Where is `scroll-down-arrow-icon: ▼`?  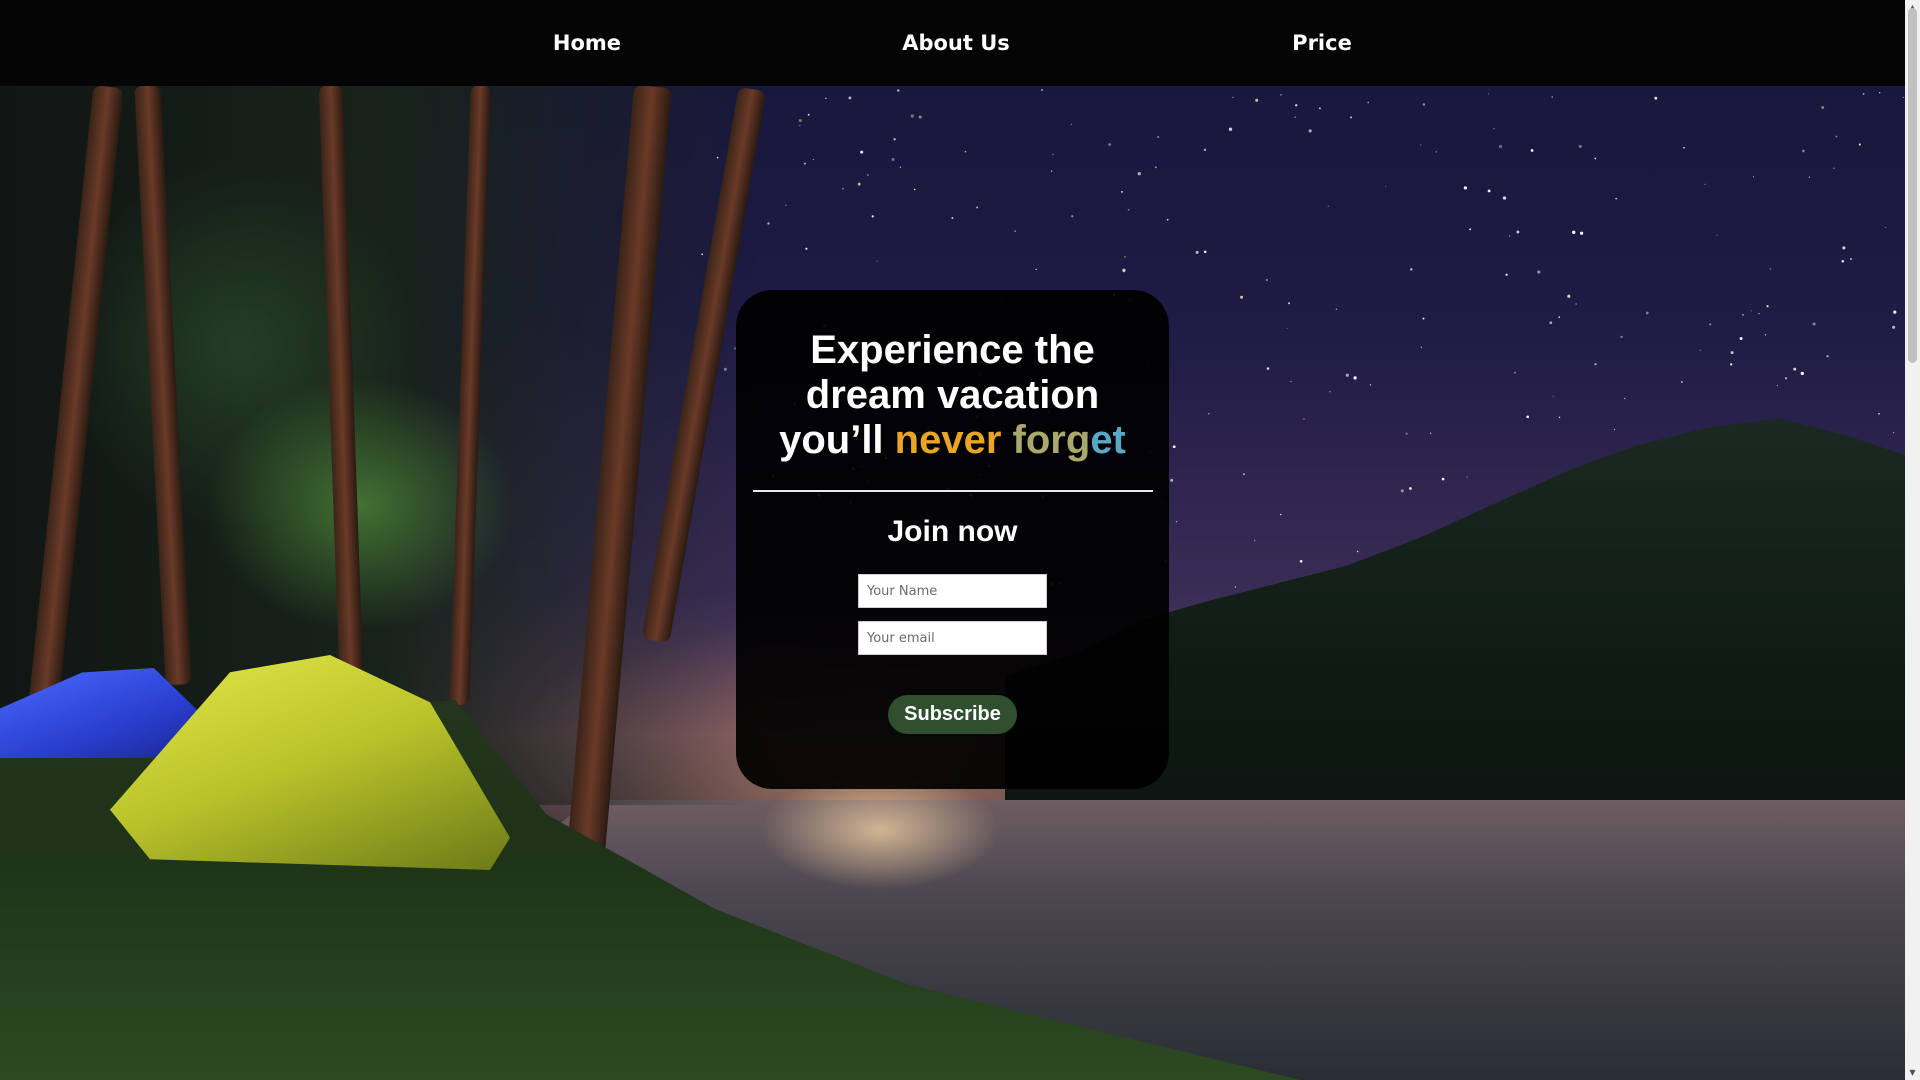 scroll-down-arrow-icon: ▼ is located at coordinates (1912, 1072).